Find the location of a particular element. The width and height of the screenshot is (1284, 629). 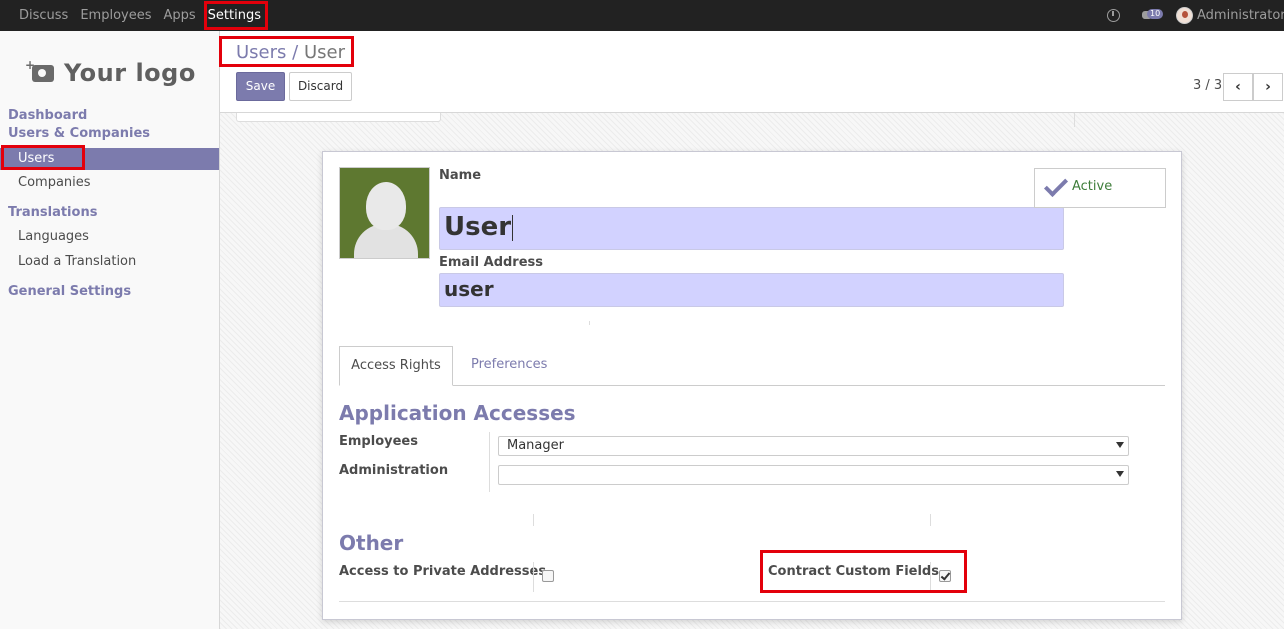

employees-select: Manager is located at coordinates (813, 446).